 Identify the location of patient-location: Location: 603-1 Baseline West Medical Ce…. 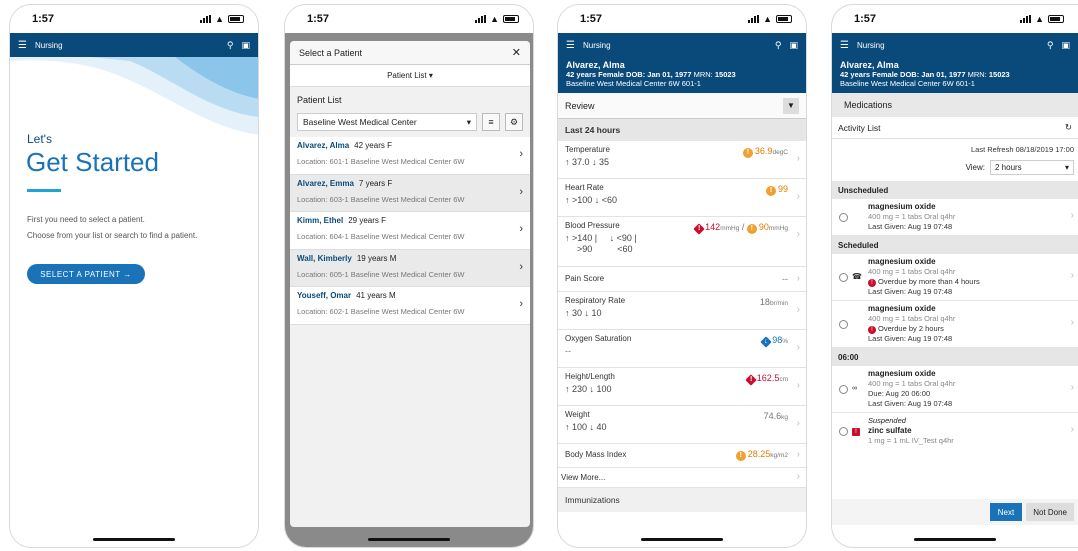
(381, 199).